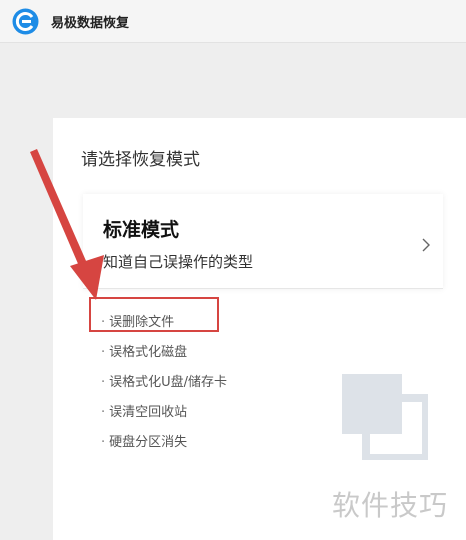 Image resolution: width=466 pixels, height=540 pixels. I want to click on scenario-label: 硬盘分区消失, so click(148, 442).